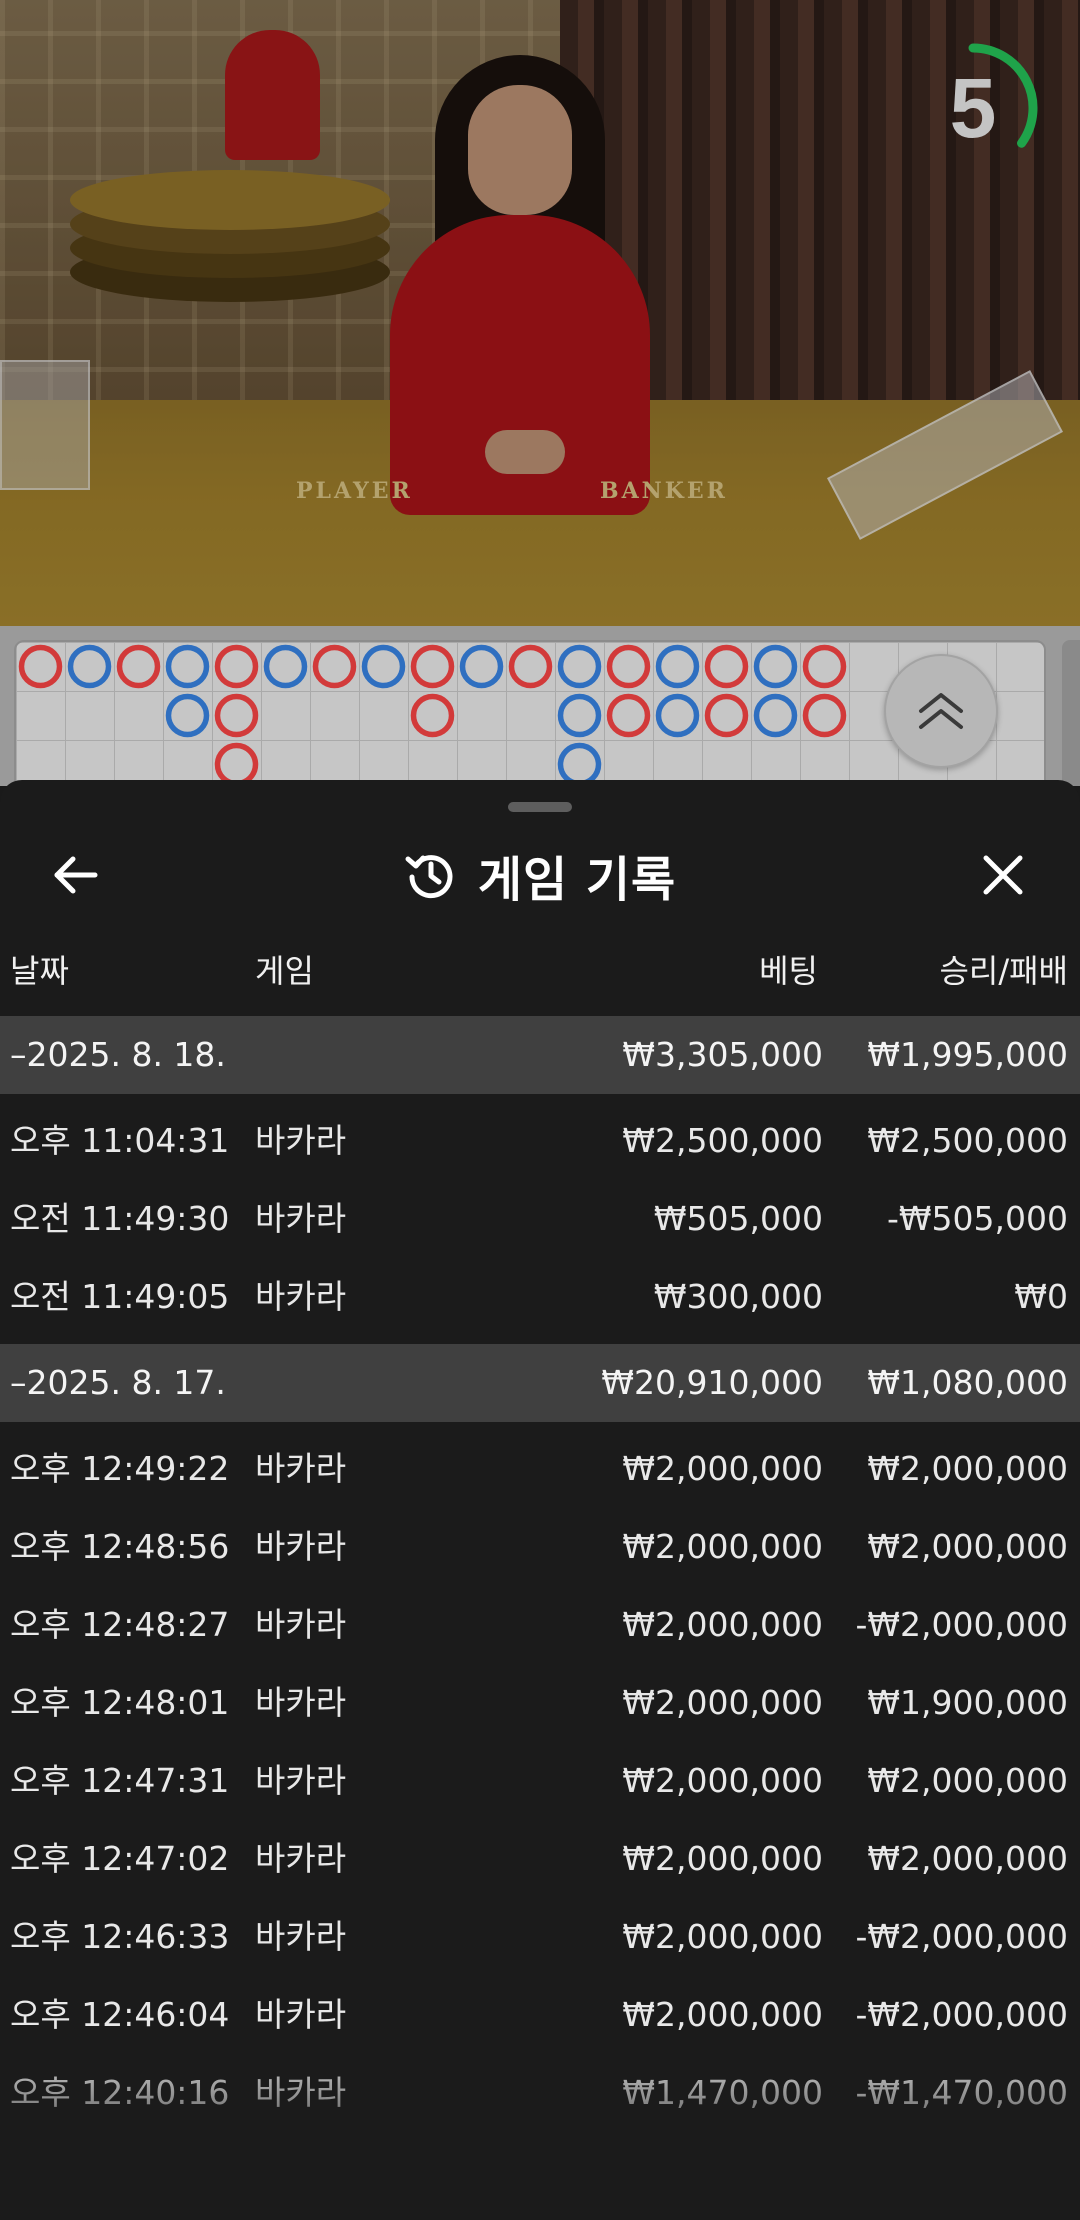 This screenshot has height=2220, width=1080. What do you see at coordinates (120, 1624) in the screenshot?
I see `row-time: 오후 12:48:27` at bounding box center [120, 1624].